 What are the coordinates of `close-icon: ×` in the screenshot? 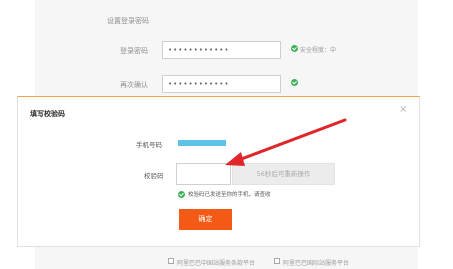 It's located at (403, 110).